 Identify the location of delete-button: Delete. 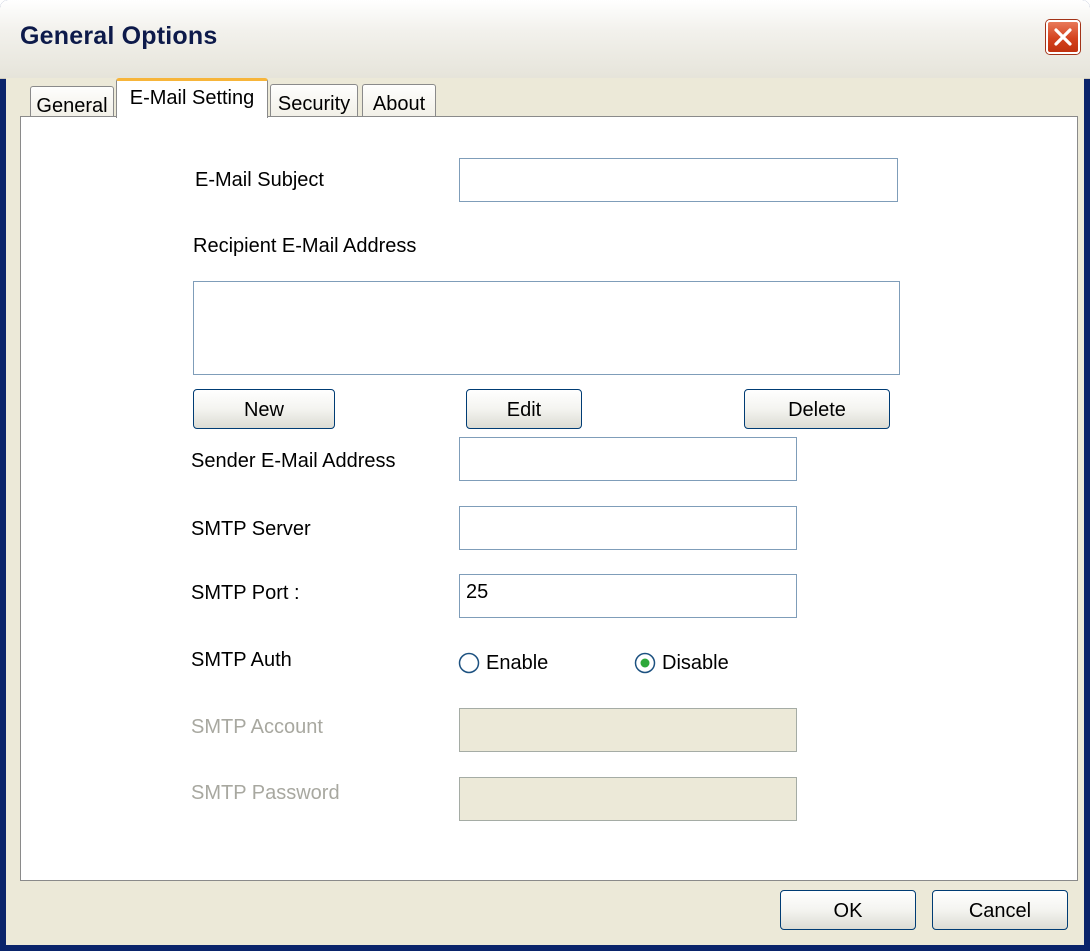
(817, 409).